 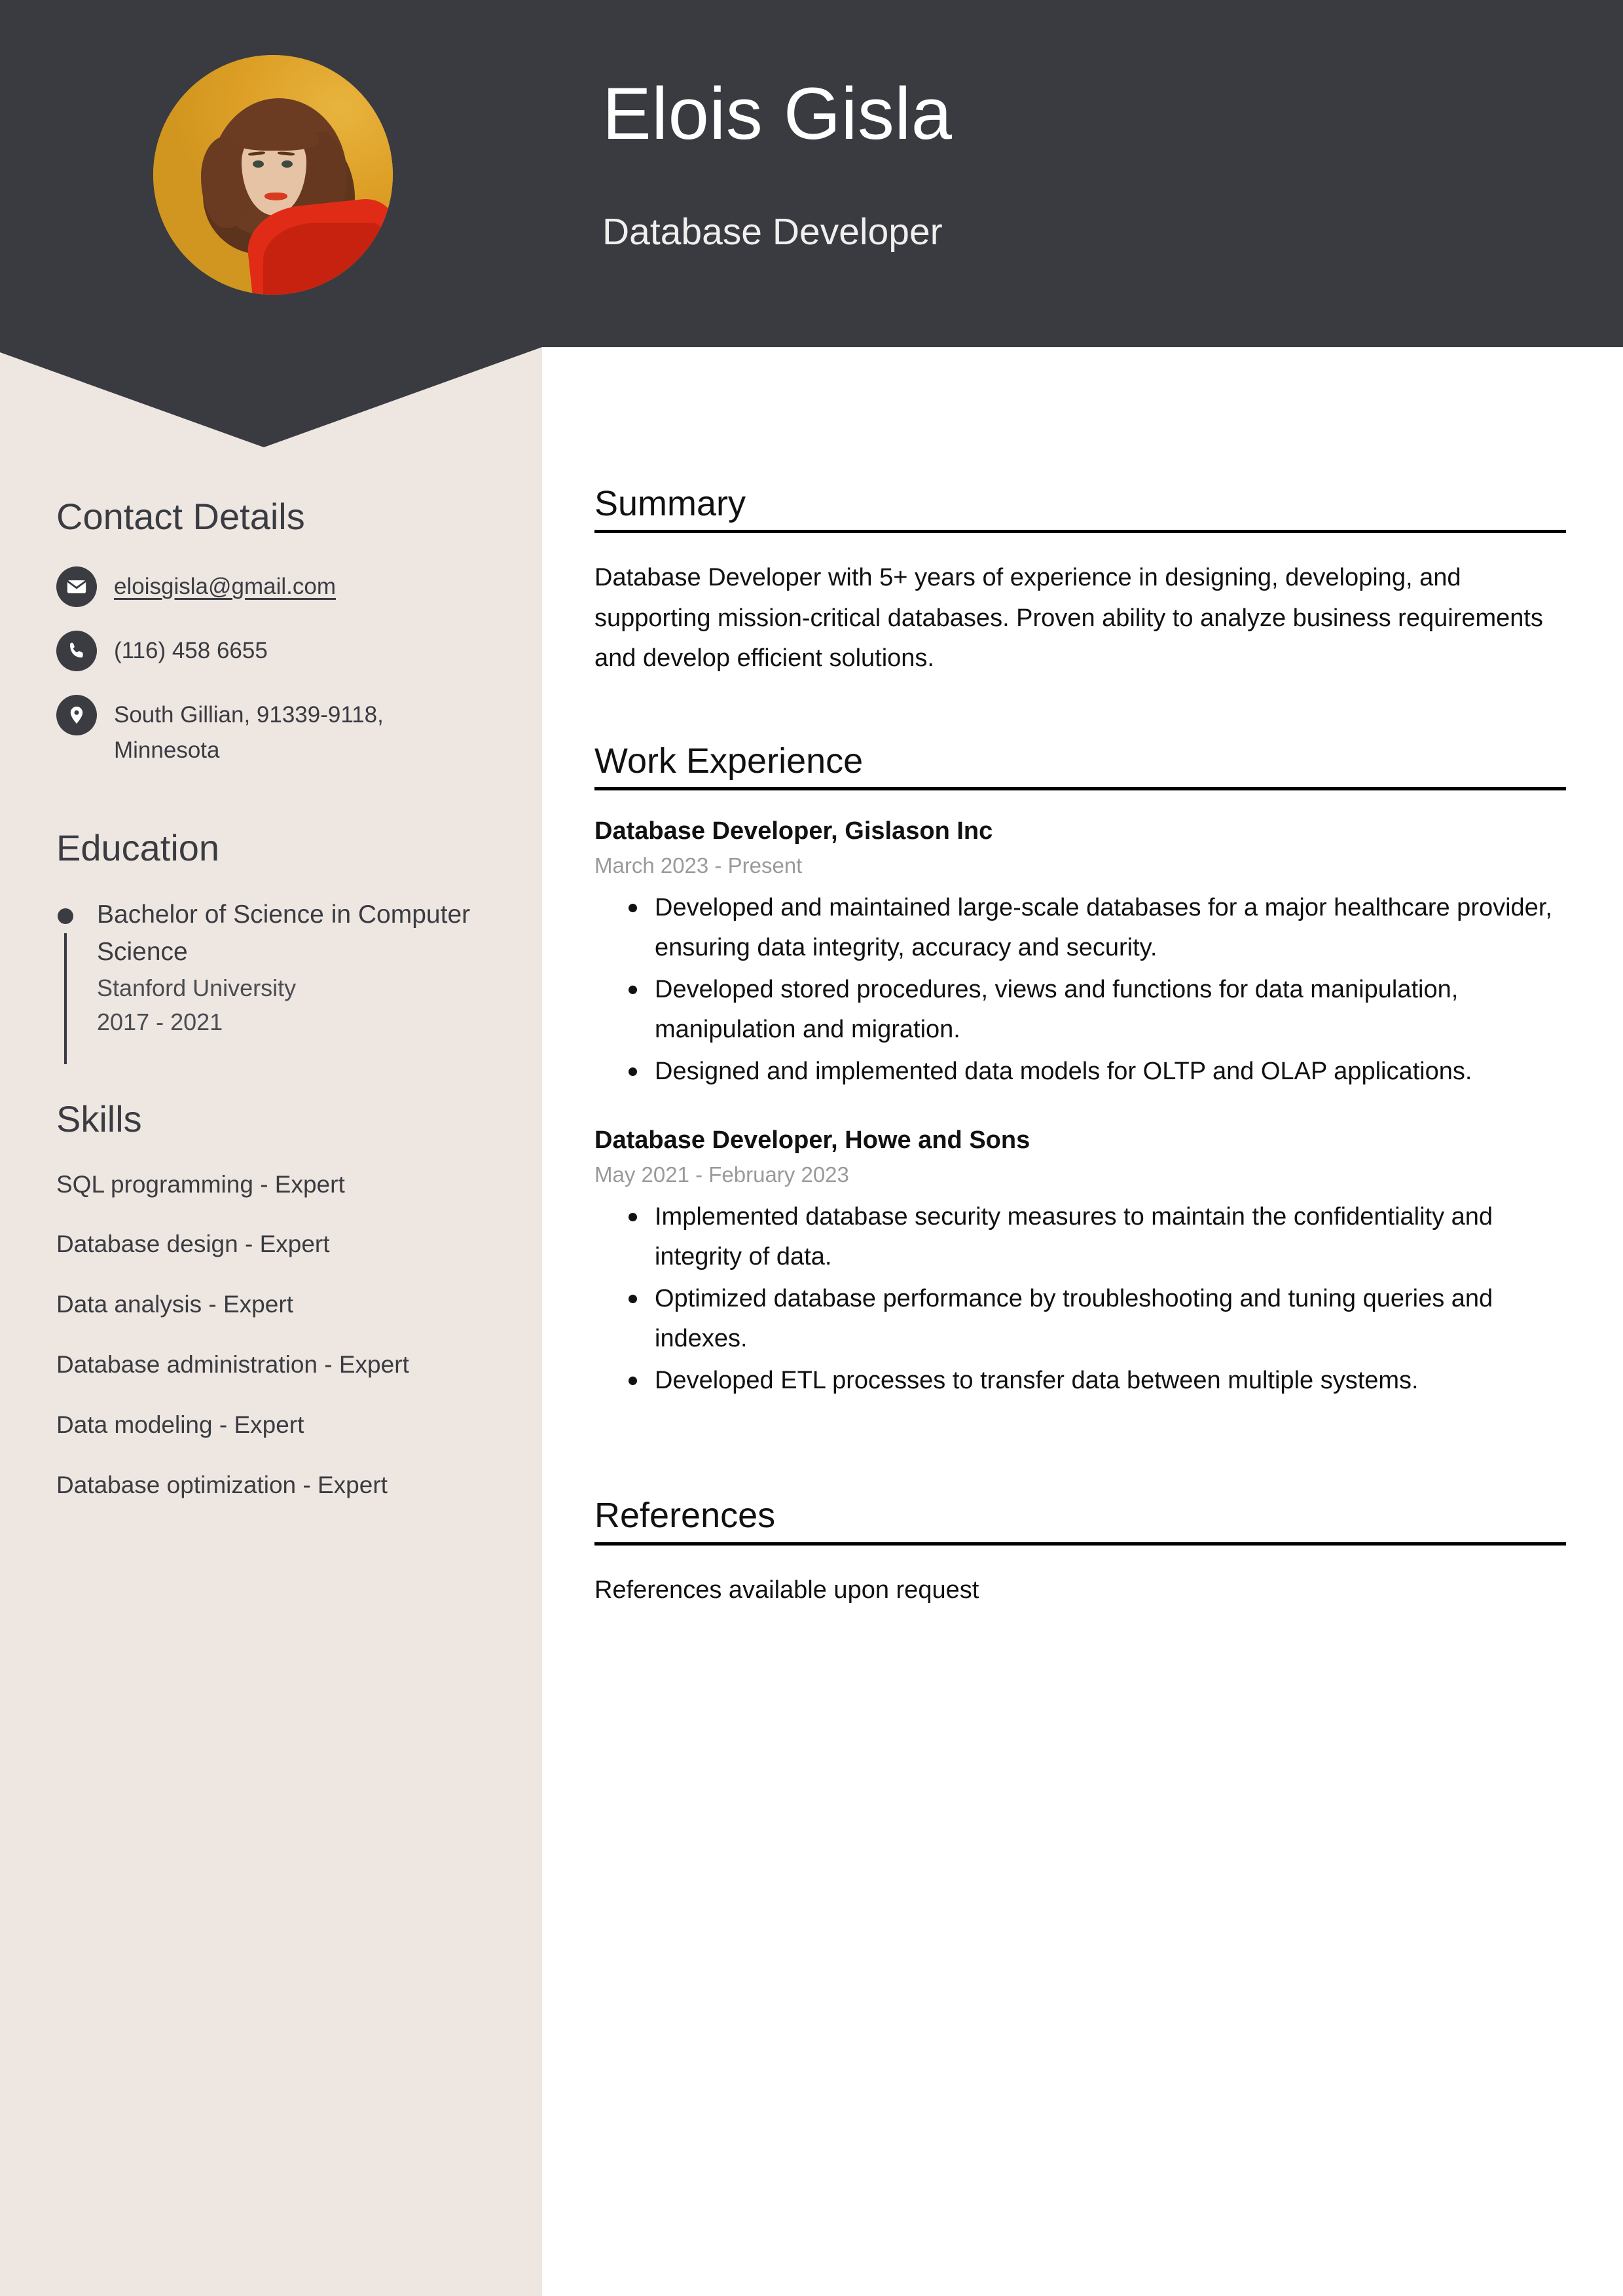 I want to click on job-title: Database Developer, Howe and Sons, so click(x=812, y=1141).